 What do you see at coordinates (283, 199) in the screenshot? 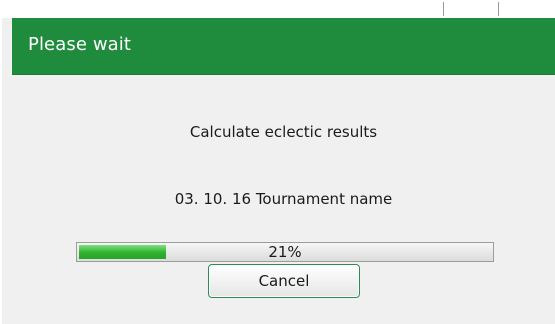
I see `tournament-label: 03. 10. 16 Tournament name` at bounding box center [283, 199].